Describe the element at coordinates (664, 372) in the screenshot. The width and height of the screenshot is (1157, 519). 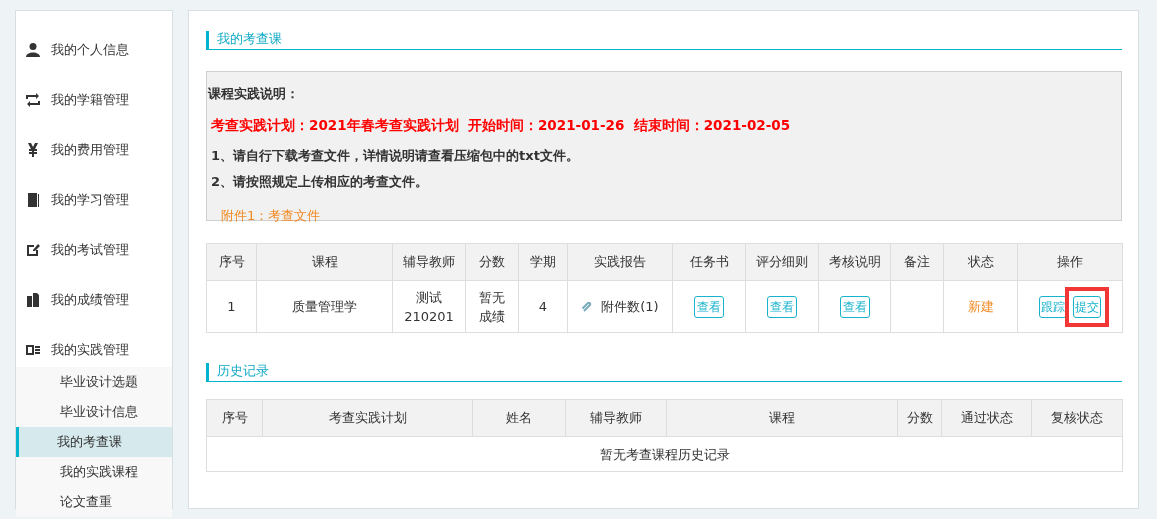
I see `section-title: 历史记录` at that location.